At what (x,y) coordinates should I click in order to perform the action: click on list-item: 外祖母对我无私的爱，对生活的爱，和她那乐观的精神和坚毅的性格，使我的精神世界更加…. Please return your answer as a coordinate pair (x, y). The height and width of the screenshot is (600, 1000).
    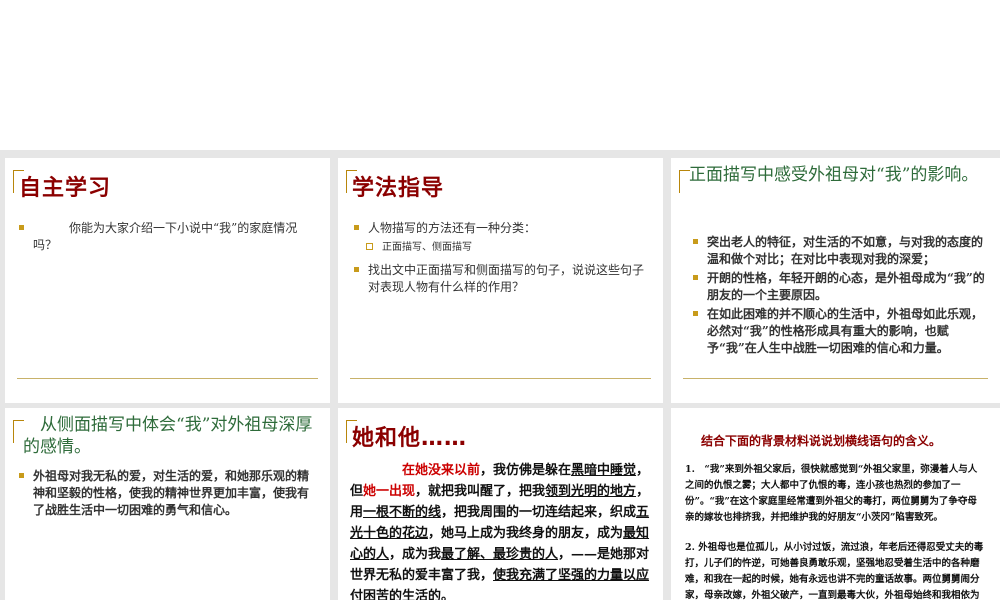
    Looking at the image, I should click on (169, 493).